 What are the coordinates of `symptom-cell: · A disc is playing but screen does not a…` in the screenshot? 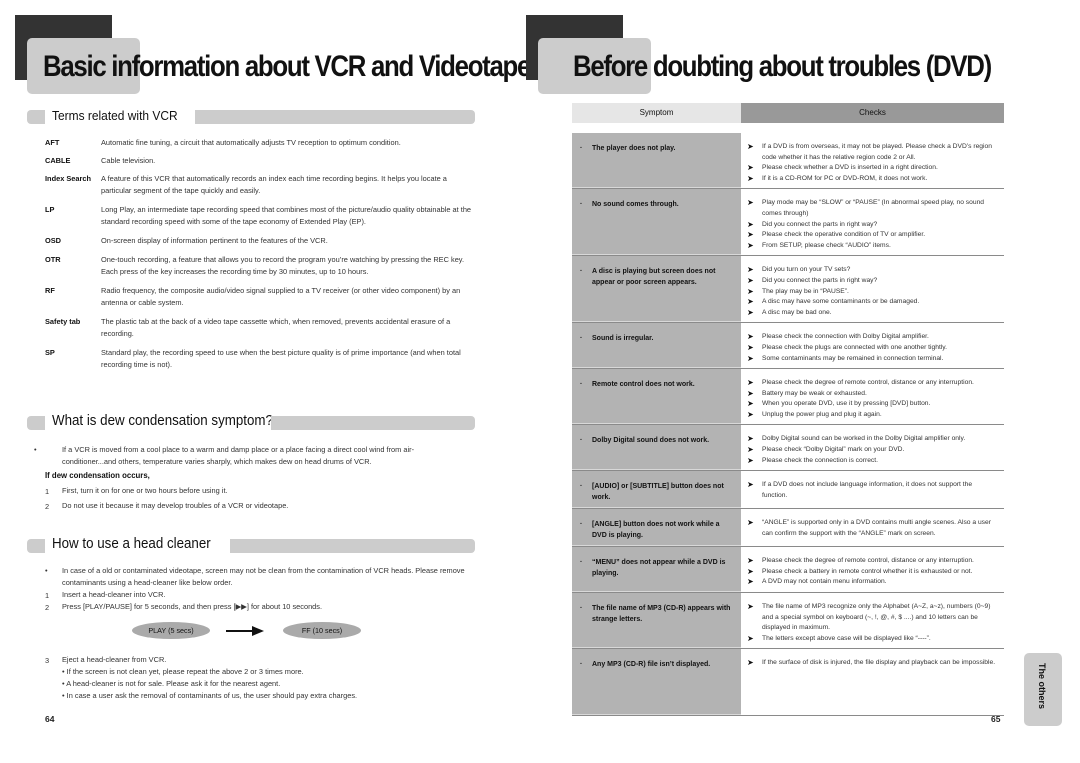 It's located at (656, 289).